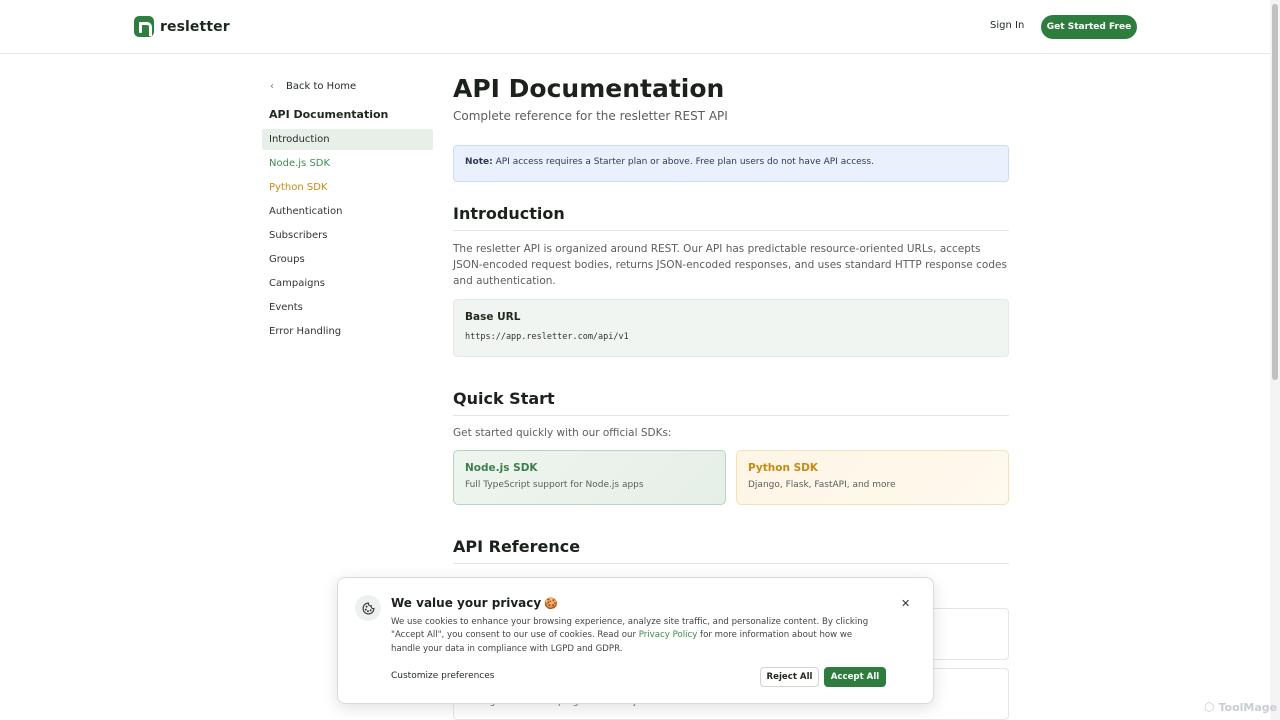 The width and height of the screenshot is (1280, 720). Describe the element at coordinates (329, 114) in the screenshot. I see `sidebar-title: API Documentation` at that location.